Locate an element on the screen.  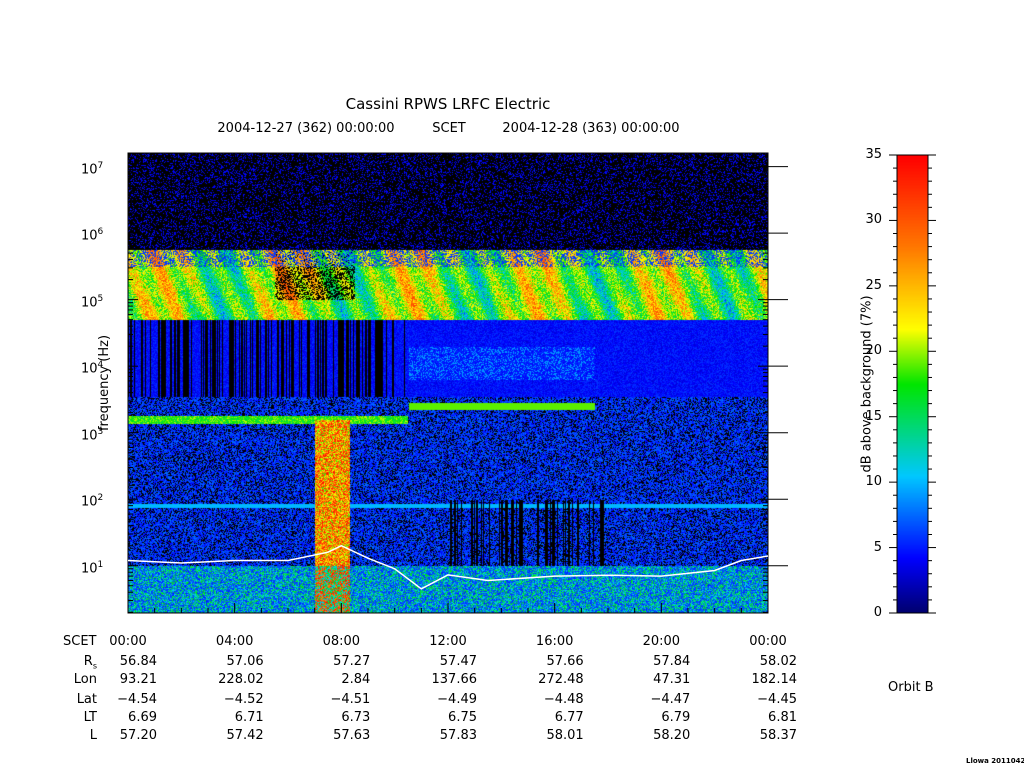
ephemeris-value: 182.14 is located at coordinates (774, 679).